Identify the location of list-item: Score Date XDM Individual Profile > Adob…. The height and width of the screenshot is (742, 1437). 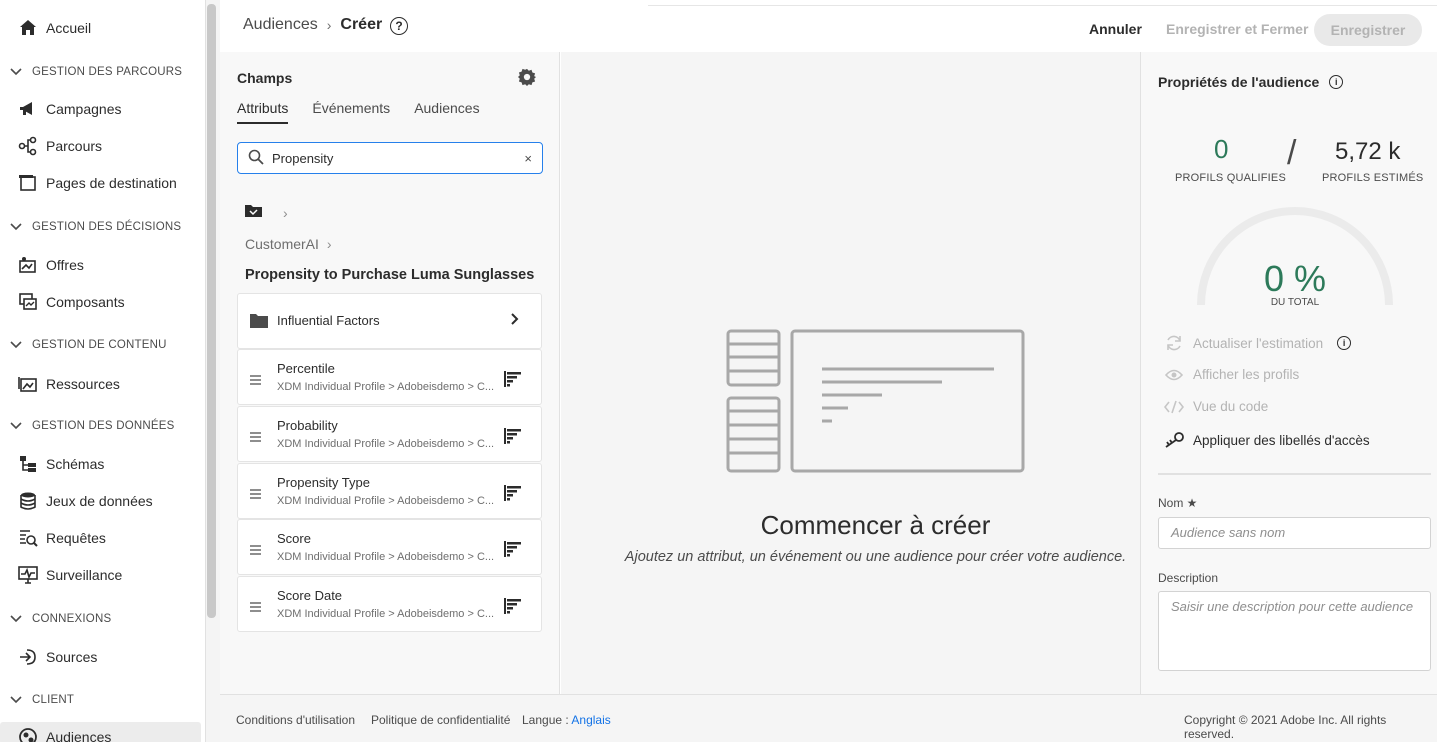
(389, 604).